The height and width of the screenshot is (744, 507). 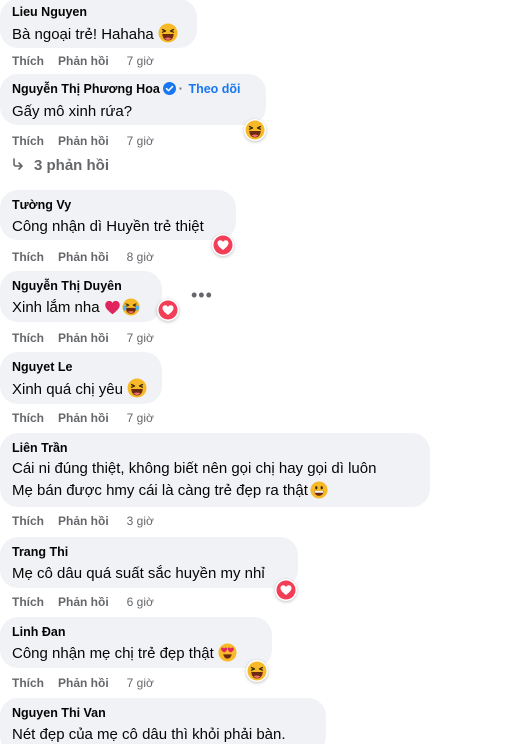 What do you see at coordinates (108, 226) in the screenshot?
I see `comment-text: Công nhận dì Huyền trẻ thiệt` at bounding box center [108, 226].